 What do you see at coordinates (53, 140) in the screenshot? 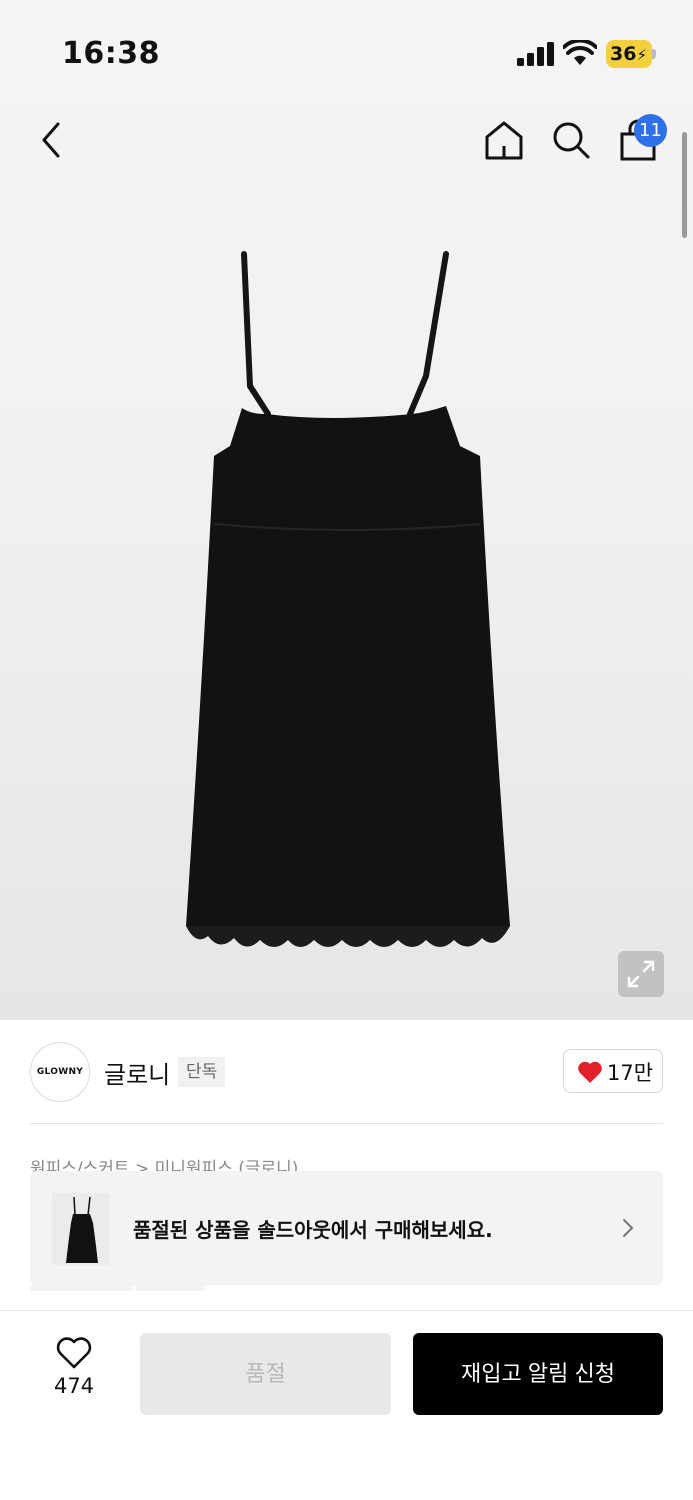
I see `back-icon` at bounding box center [53, 140].